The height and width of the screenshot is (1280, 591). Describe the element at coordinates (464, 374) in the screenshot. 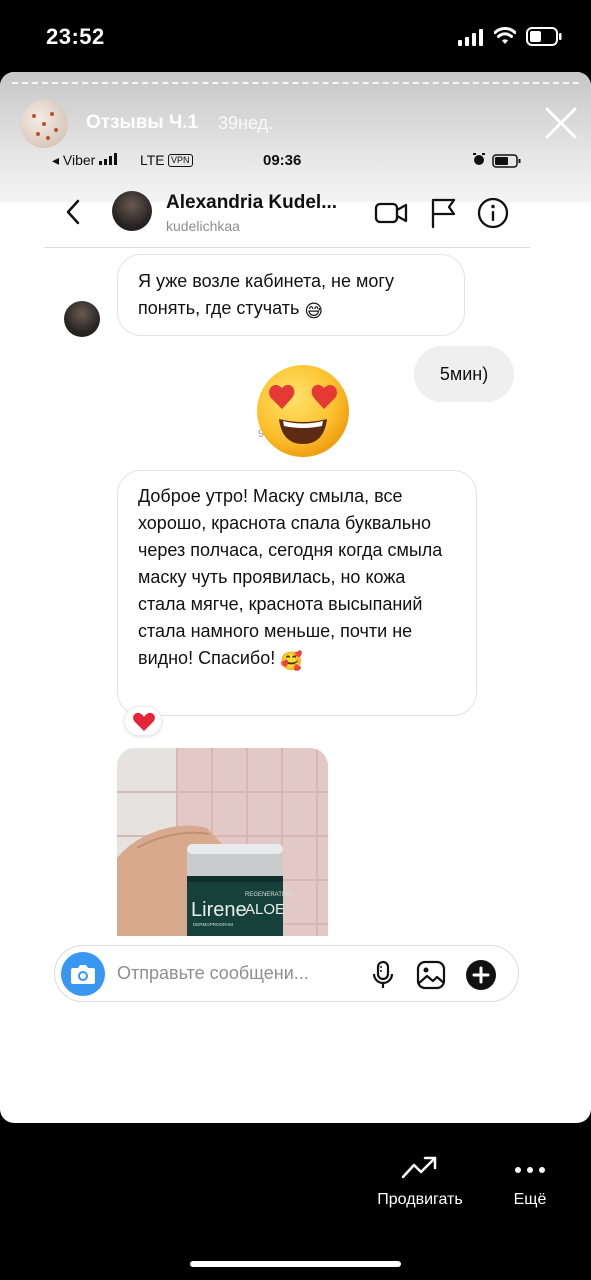

I see `outgoing-message: 5мин)` at that location.